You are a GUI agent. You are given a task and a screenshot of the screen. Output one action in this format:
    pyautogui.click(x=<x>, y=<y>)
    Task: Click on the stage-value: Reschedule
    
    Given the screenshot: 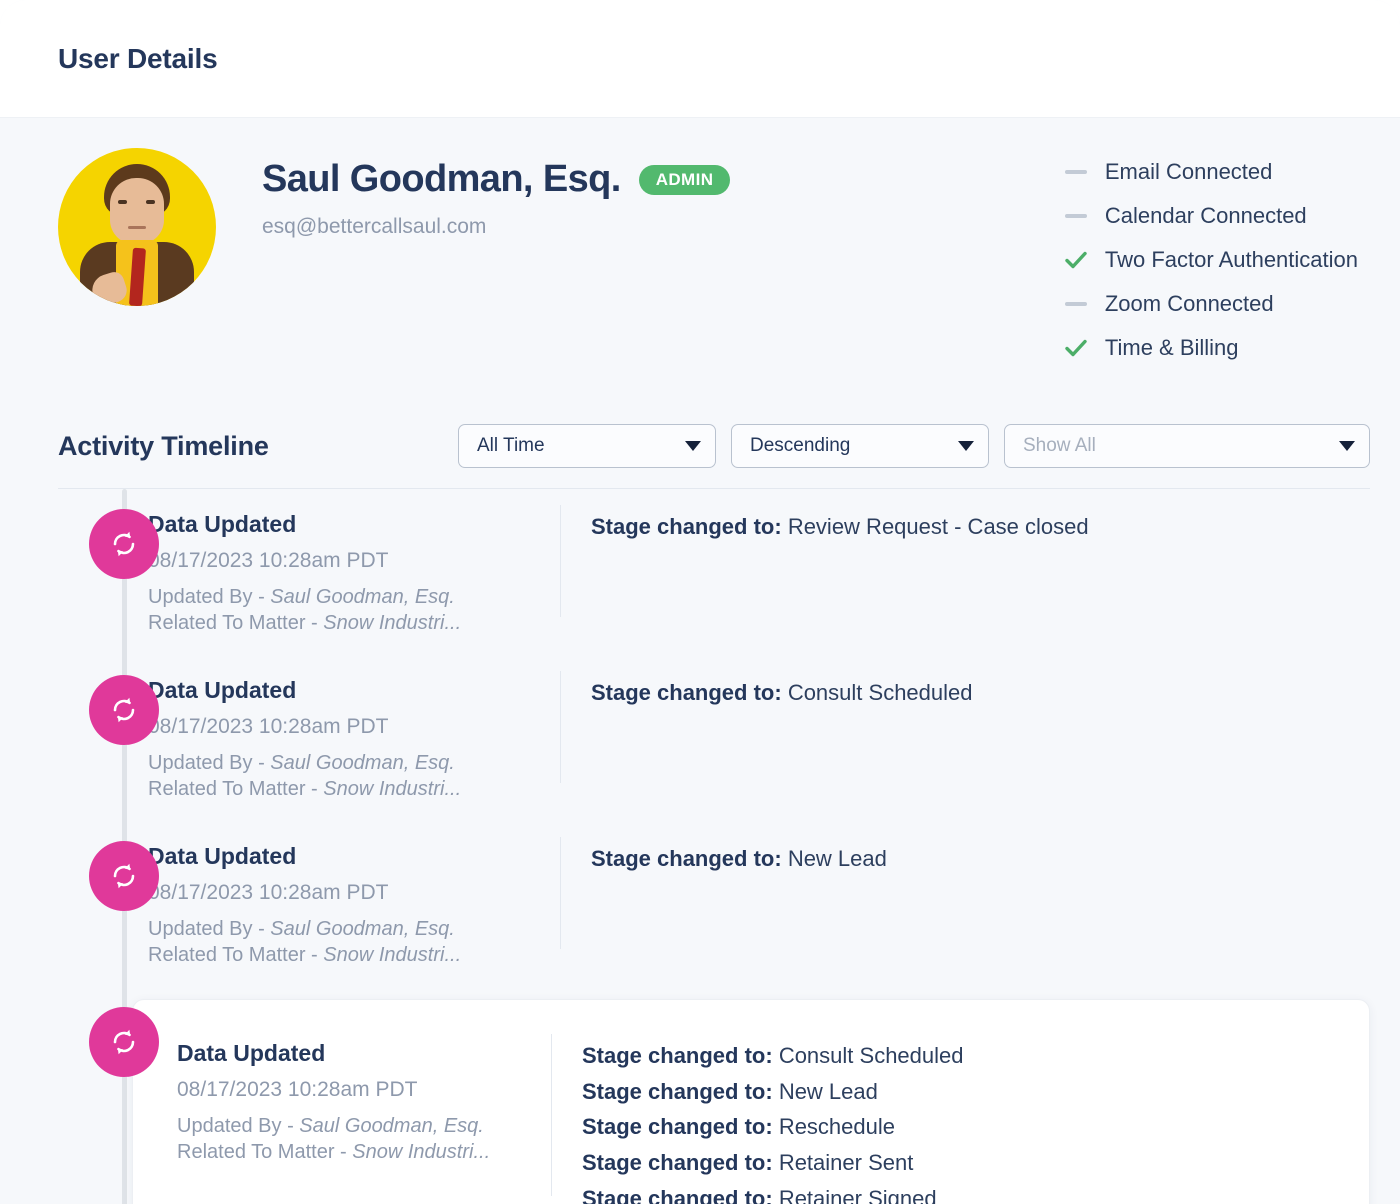 What is the action you would take?
    pyautogui.click(x=836, y=1127)
    